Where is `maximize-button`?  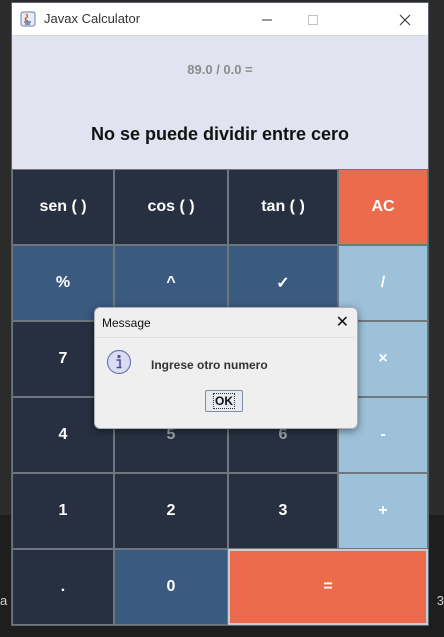 maximize-button is located at coordinates (313, 19).